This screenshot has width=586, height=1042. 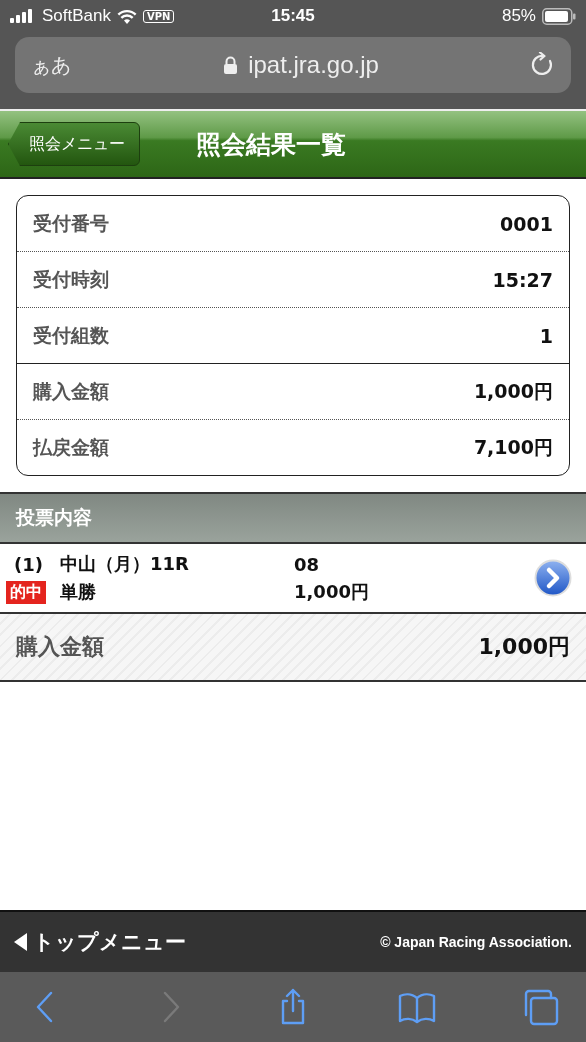 What do you see at coordinates (71, 335) in the screenshot?
I see `field-label: 受付組数` at bounding box center [71, 335].